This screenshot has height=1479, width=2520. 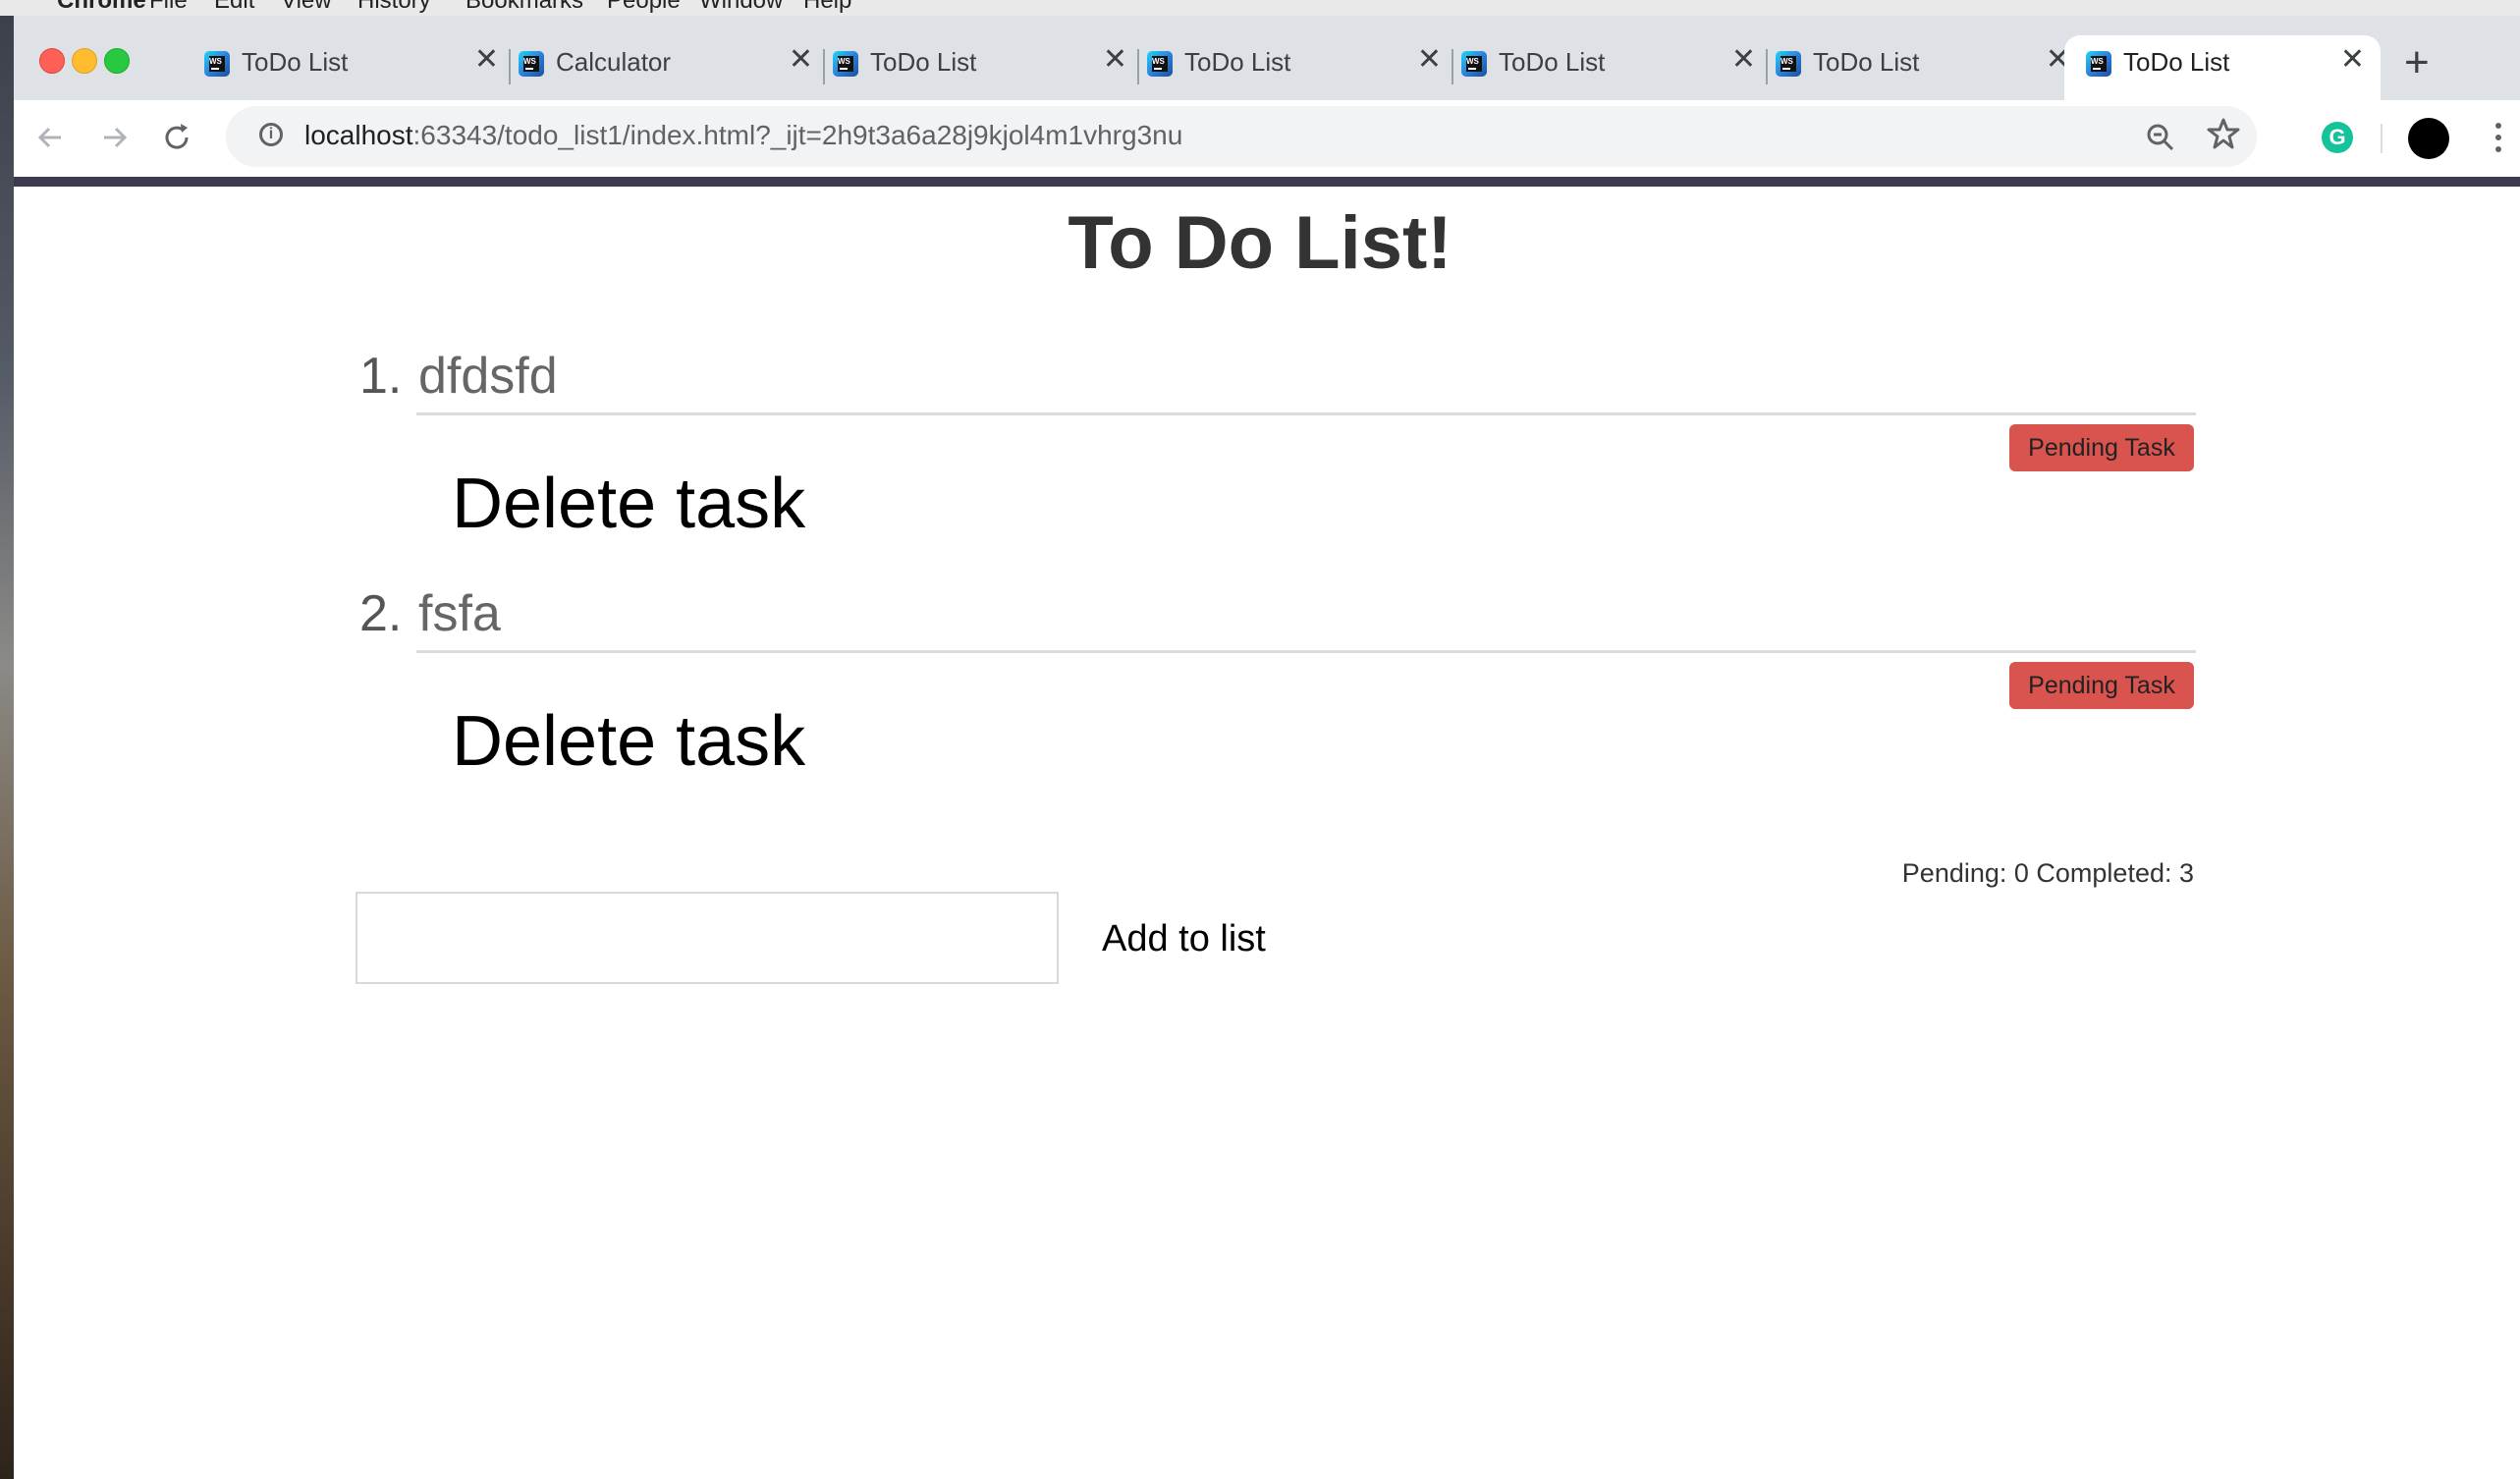 What do you see at coordinates (524, 7) in the screenshot?
I see `menubar-item-bookmarks: Bookmarks` at bounding box center [524, 7].